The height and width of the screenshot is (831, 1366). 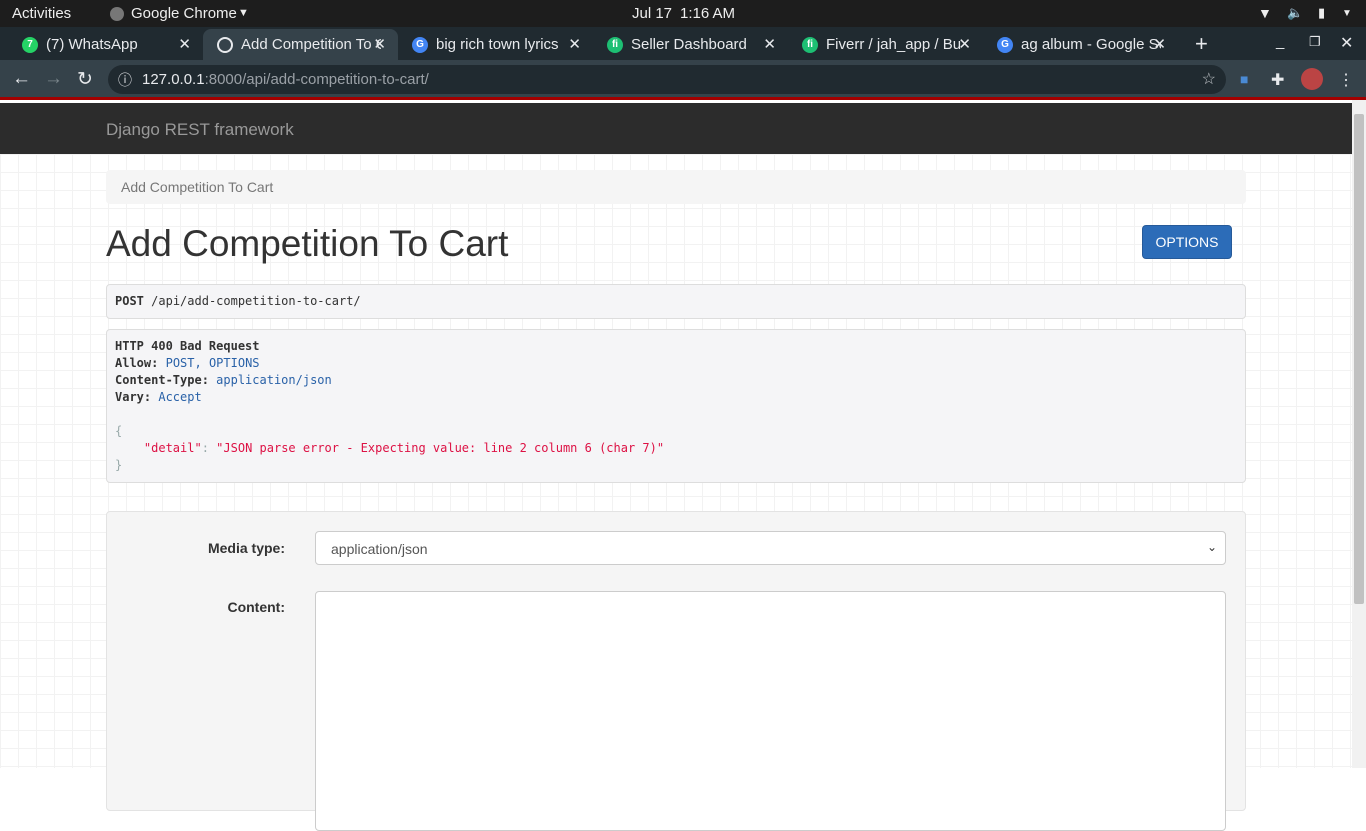 I want to click on header-key: Vary:, so click(x=133, y=397).